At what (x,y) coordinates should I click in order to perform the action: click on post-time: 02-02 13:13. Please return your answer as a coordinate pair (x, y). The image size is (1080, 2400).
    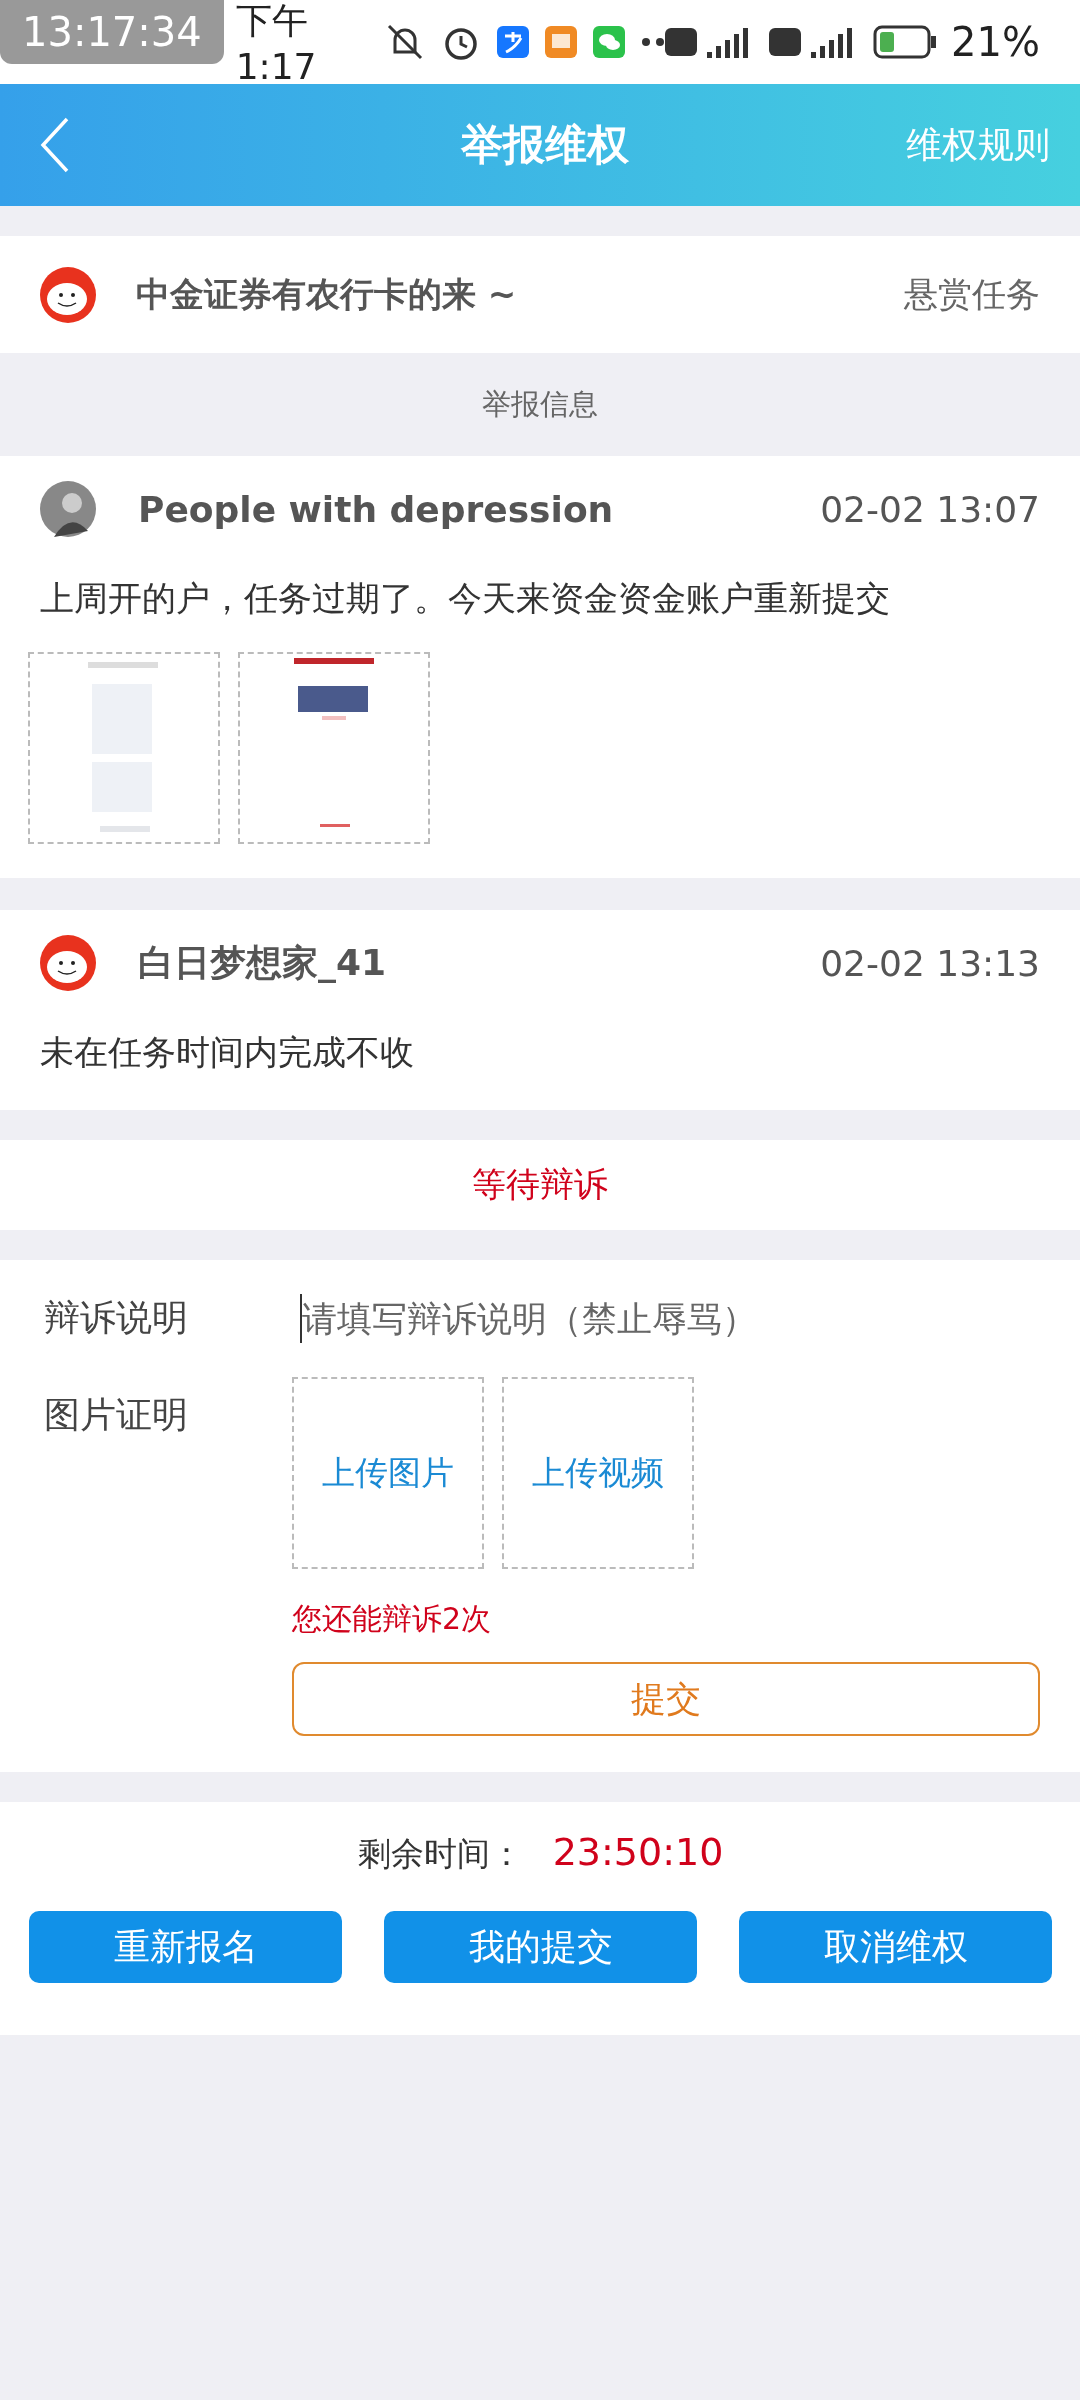
    Looking at the image, I should click on (930, 963).